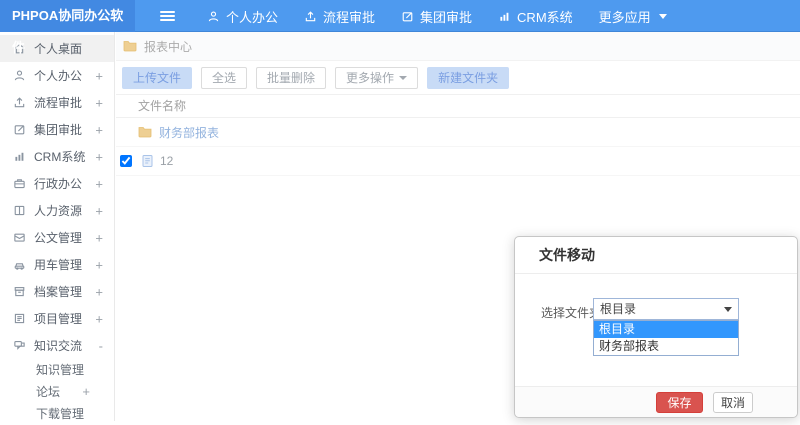 This screenshot has width=800, height=425. I want to click on sidebar-subitem-forum: 论坛 +, so click(57, 392).